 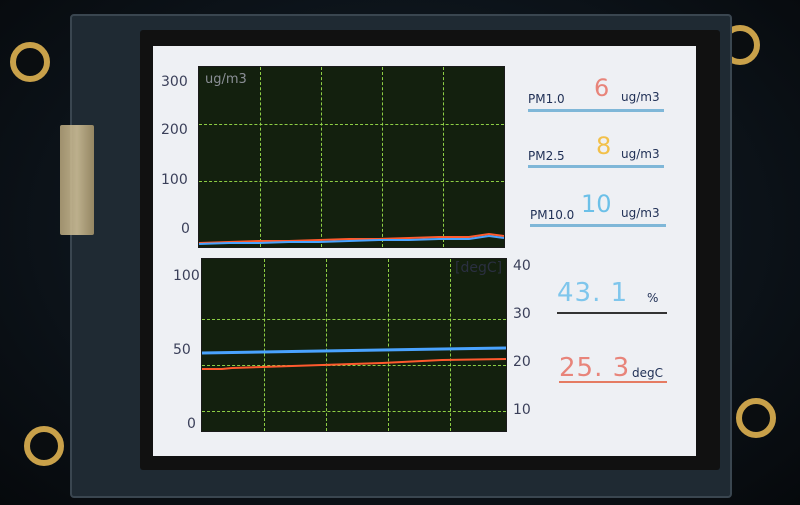 What do you see at coordinates (174, 180) in the screenshot?
I see `pm-y-tick-100: 100` at bounding box center [174, 180].